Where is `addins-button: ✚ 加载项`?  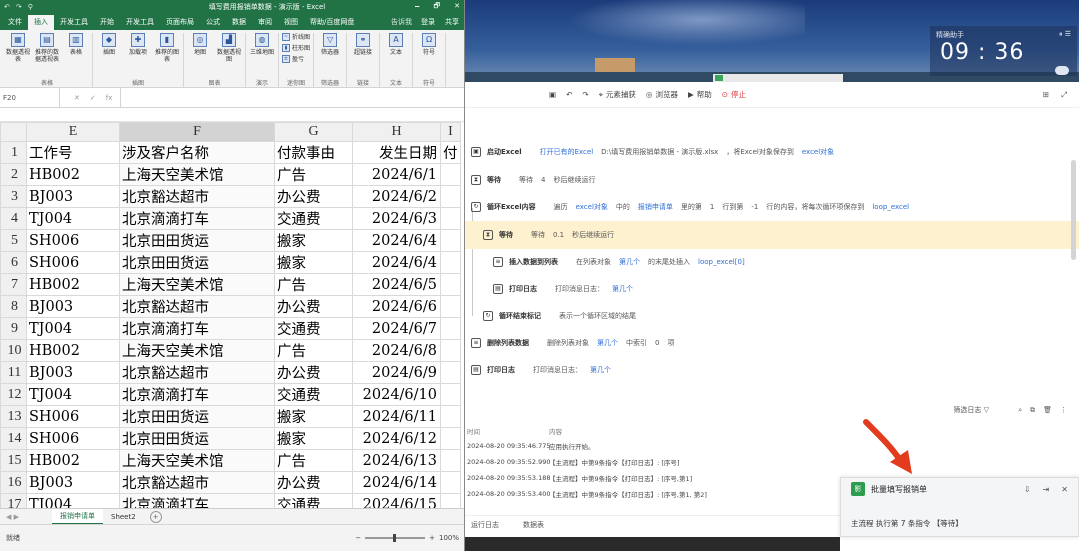
addins-button: ✚ 加载项 is located at coordinates (138, 55).